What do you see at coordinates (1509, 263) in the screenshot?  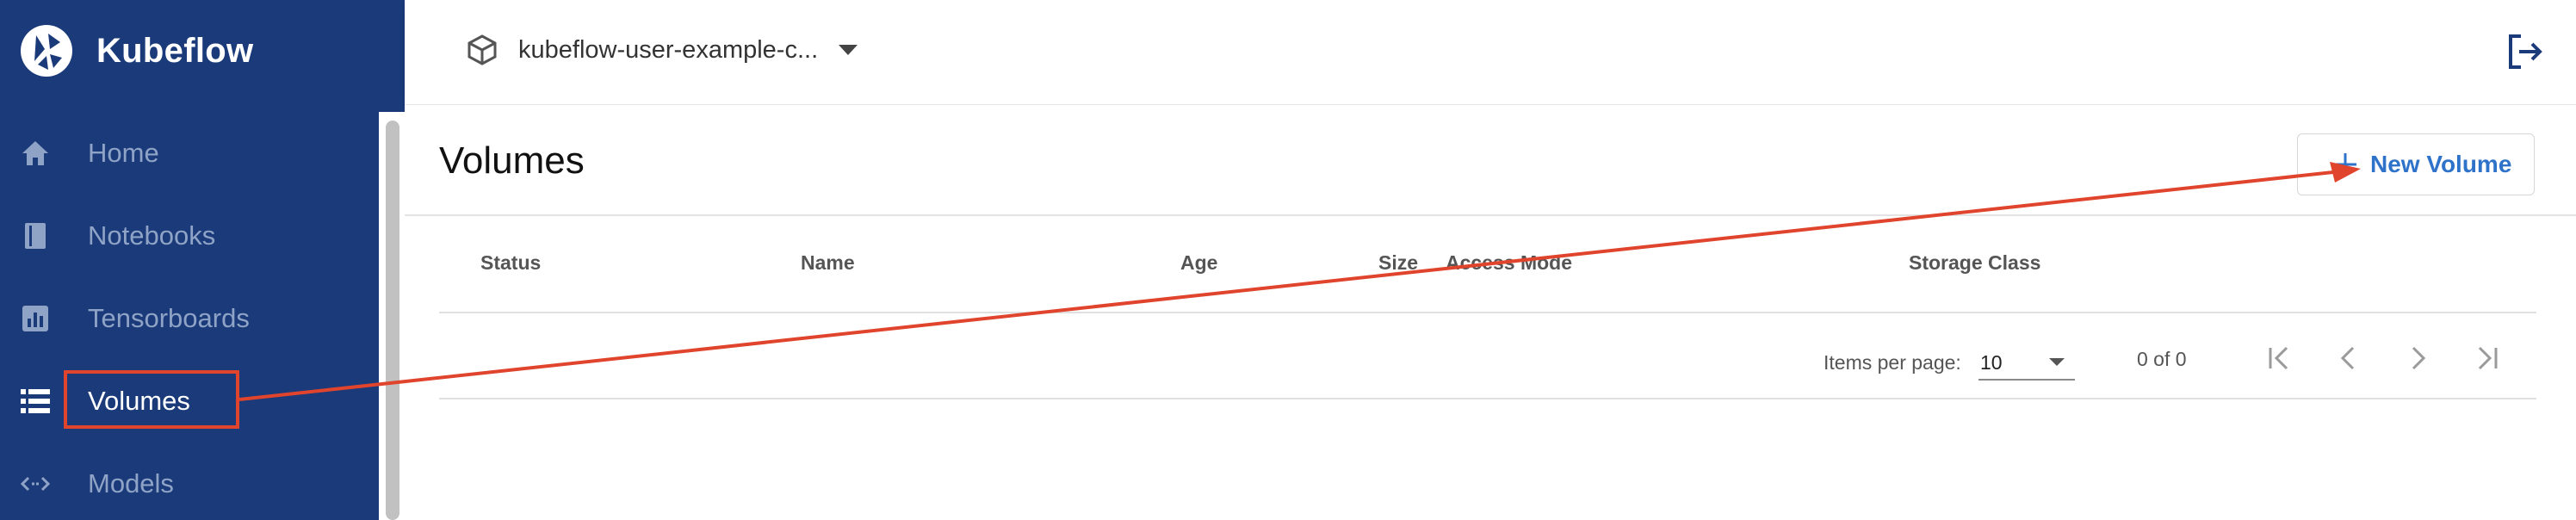 I see `column-header-access-mode: Access Mode` at bounding box center [1509, 263].